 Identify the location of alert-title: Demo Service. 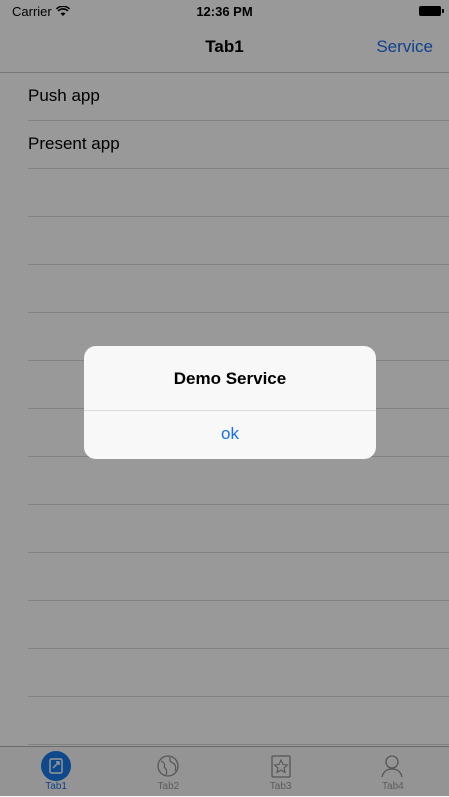
(230, 378).